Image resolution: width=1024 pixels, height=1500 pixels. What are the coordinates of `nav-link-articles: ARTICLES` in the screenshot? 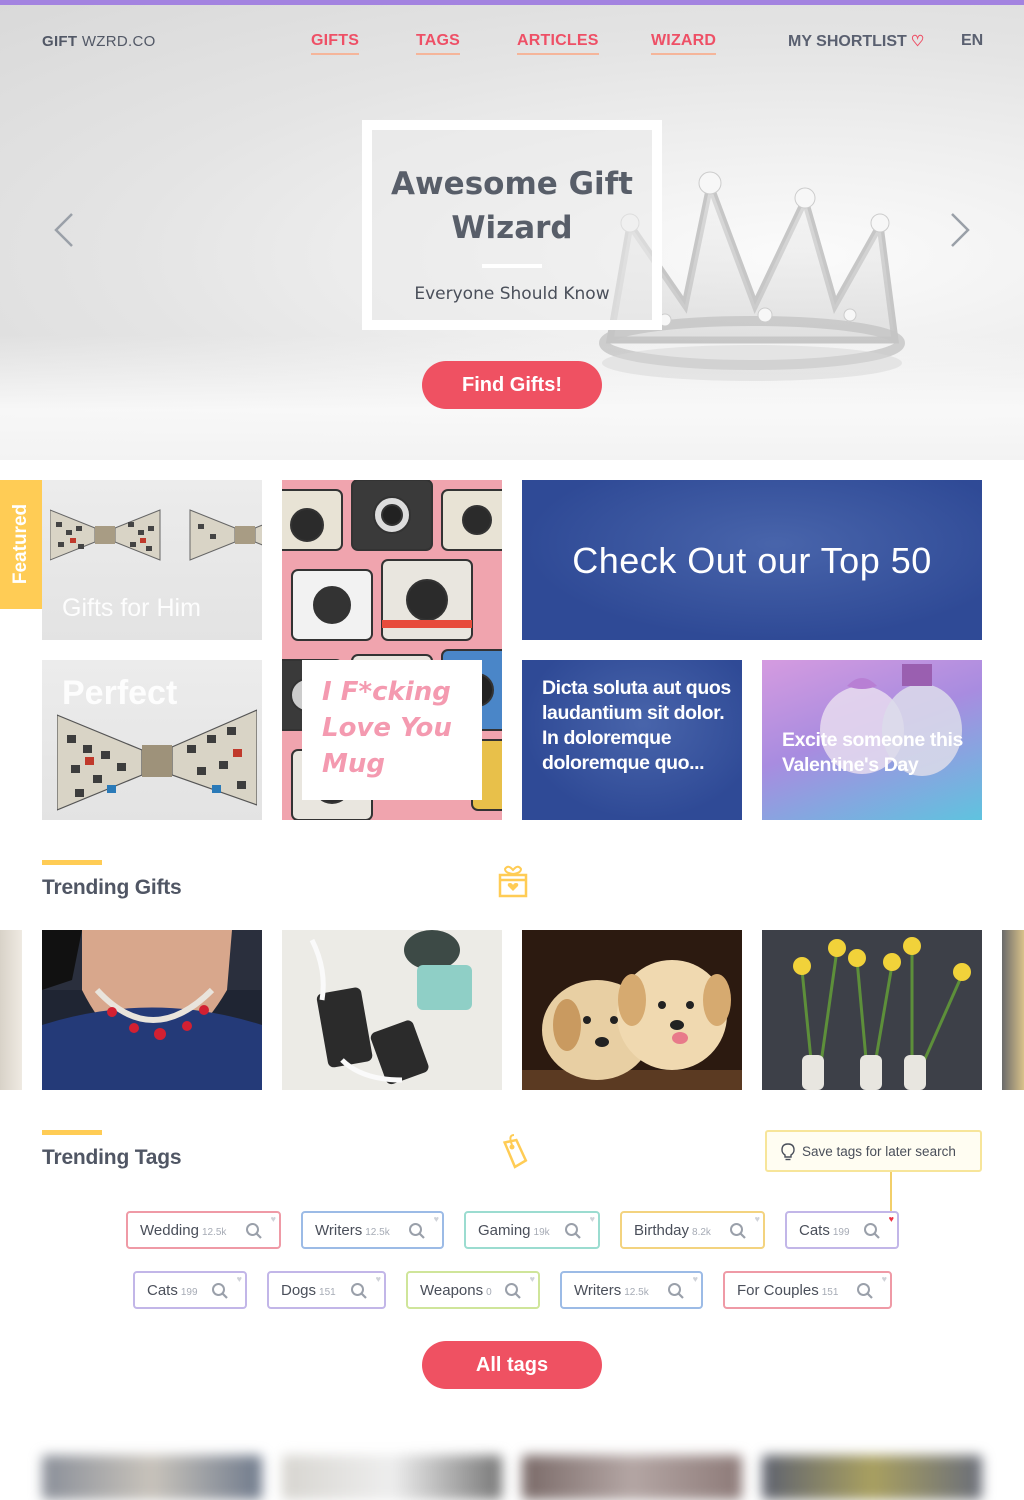 It's located at (558, 43).